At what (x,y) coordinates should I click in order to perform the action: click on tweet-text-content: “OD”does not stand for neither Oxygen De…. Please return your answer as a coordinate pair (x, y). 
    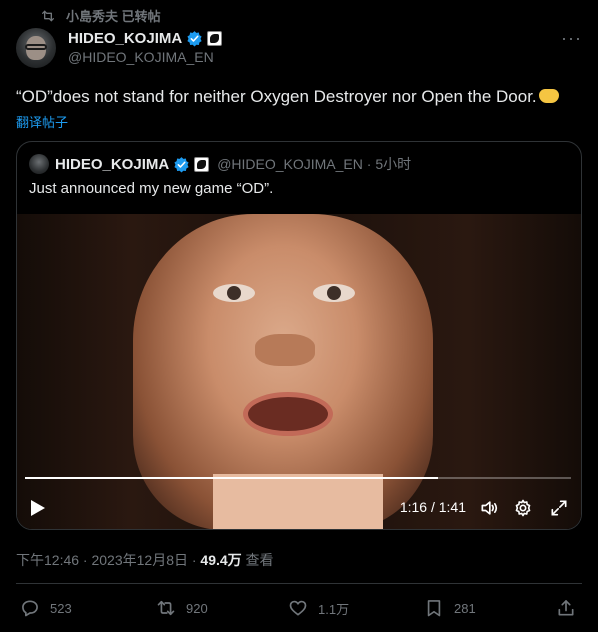
    Looking at the image, I should click on (276, 96).